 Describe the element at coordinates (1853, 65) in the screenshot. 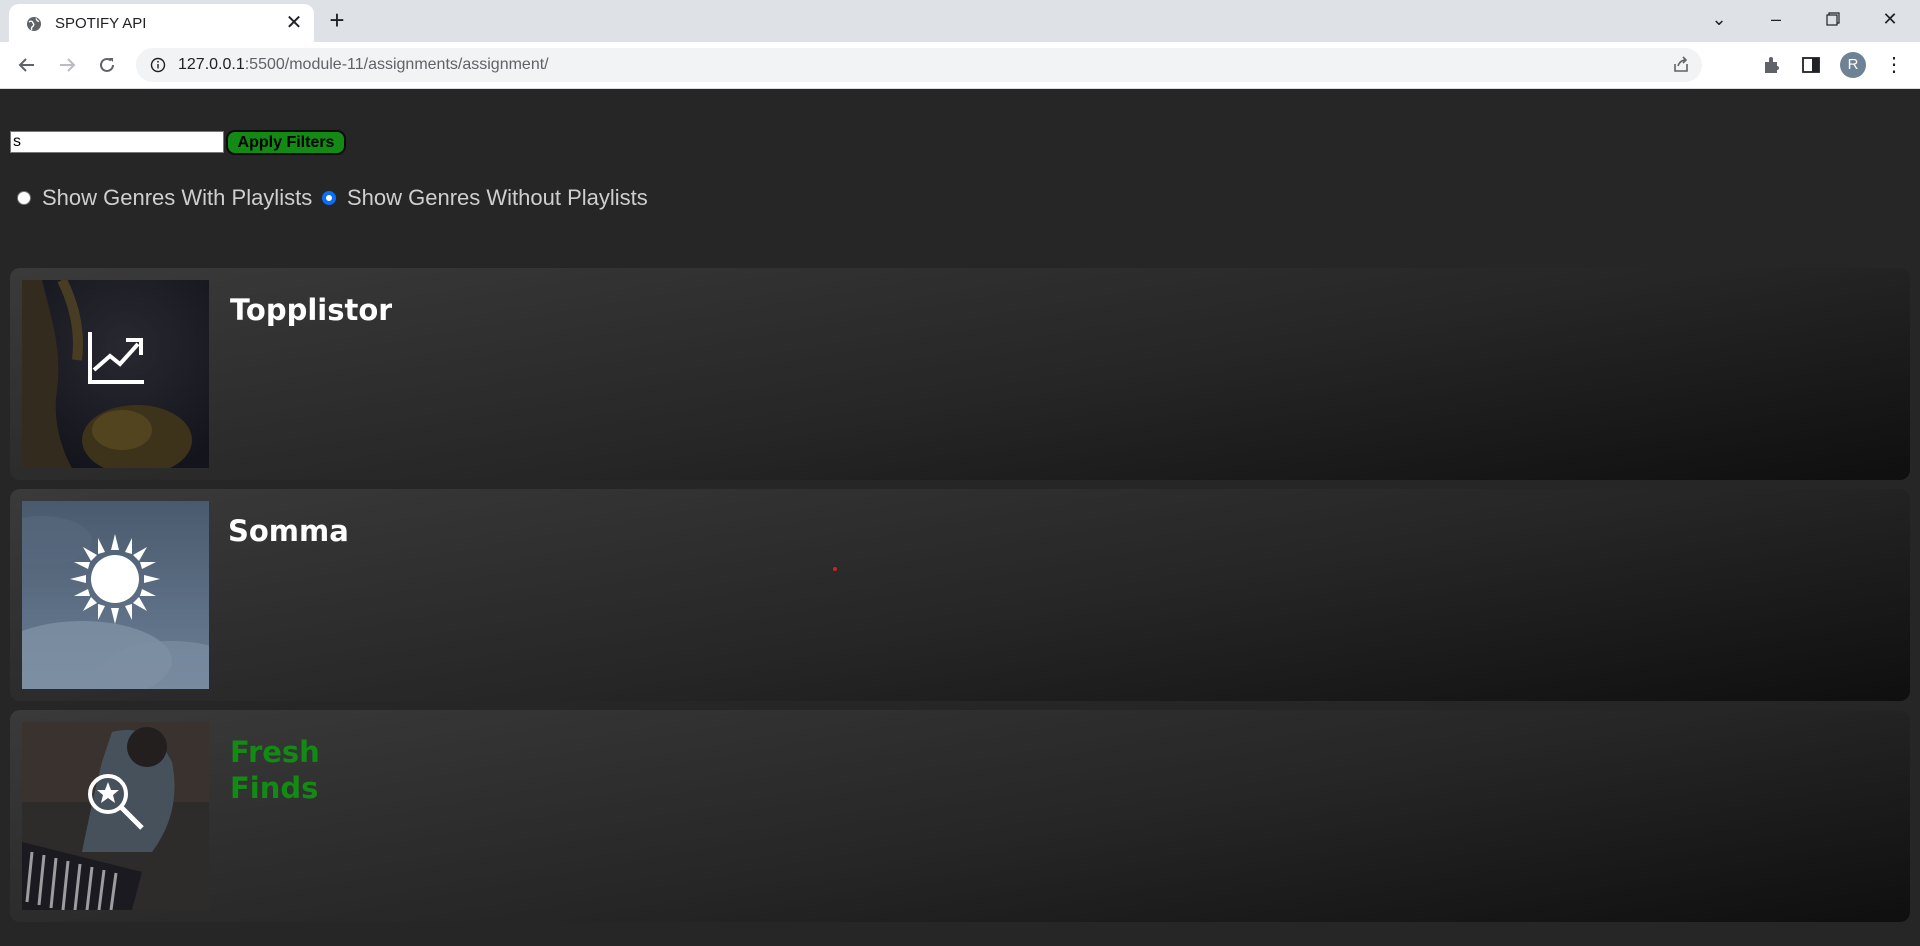

I see `profile-avatar: R` at that location.